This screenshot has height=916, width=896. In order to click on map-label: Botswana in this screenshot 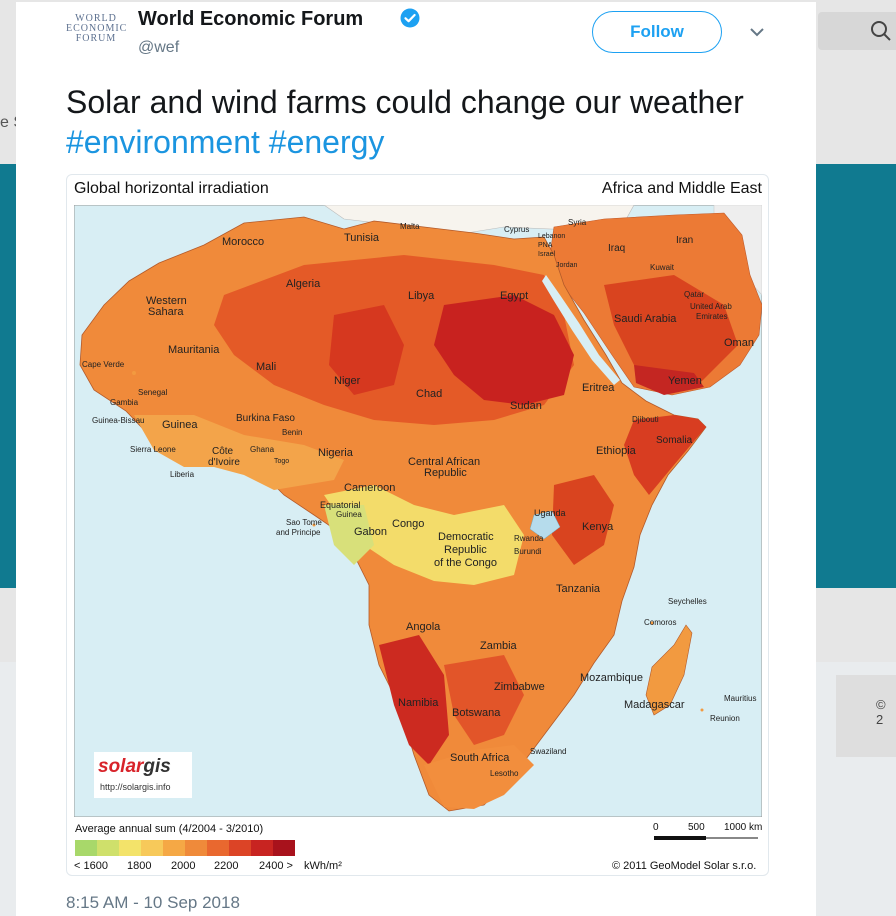, I will do `click(476, 713)`.